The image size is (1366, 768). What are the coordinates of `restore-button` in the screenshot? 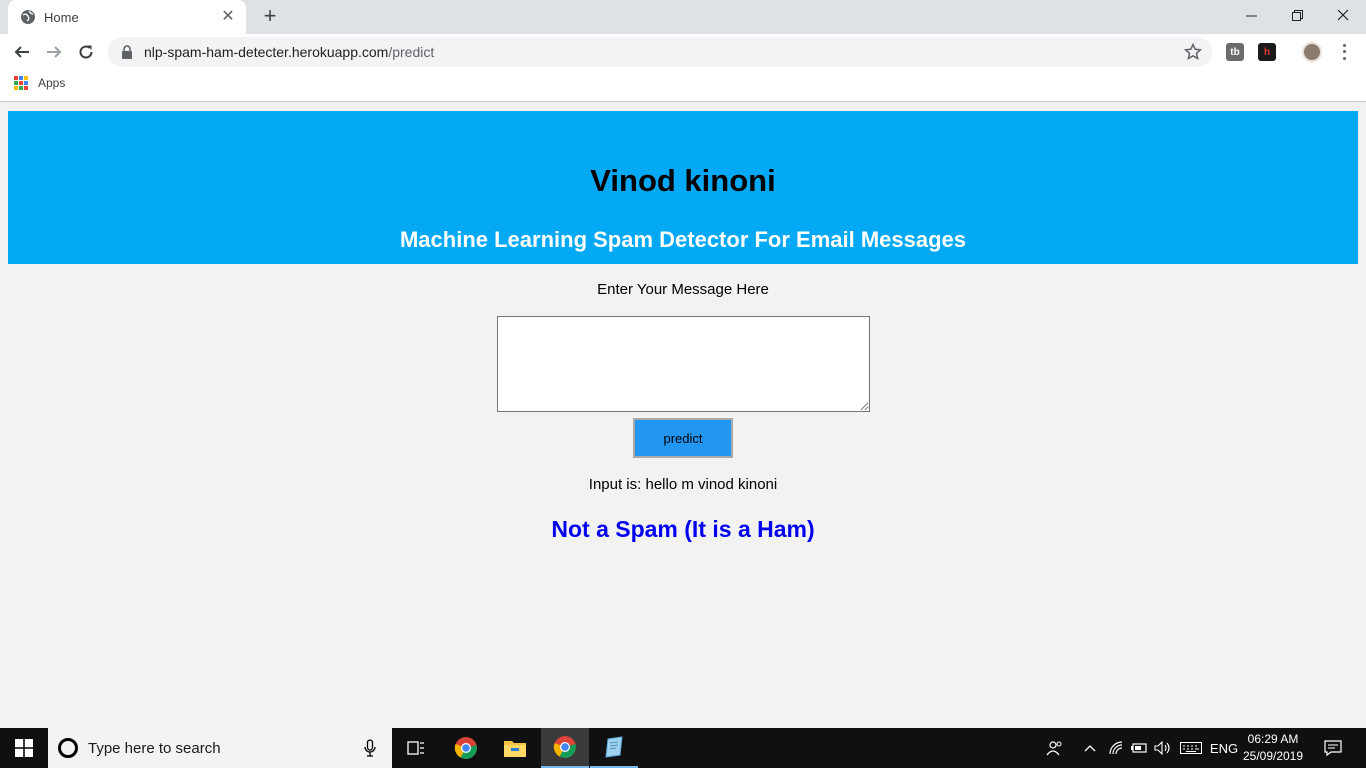 It's located at (1297, 15).